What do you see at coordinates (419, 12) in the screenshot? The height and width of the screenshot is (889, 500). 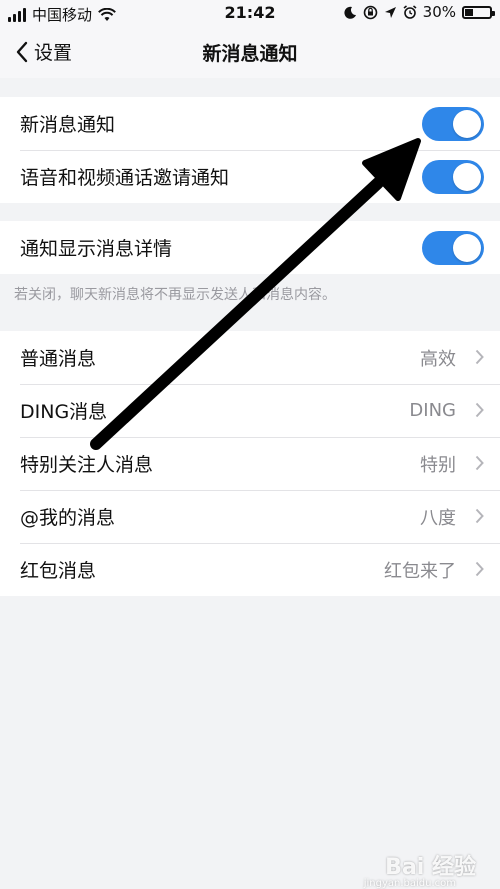 I see `status-right: 30%` at bounding box center [419, 12].